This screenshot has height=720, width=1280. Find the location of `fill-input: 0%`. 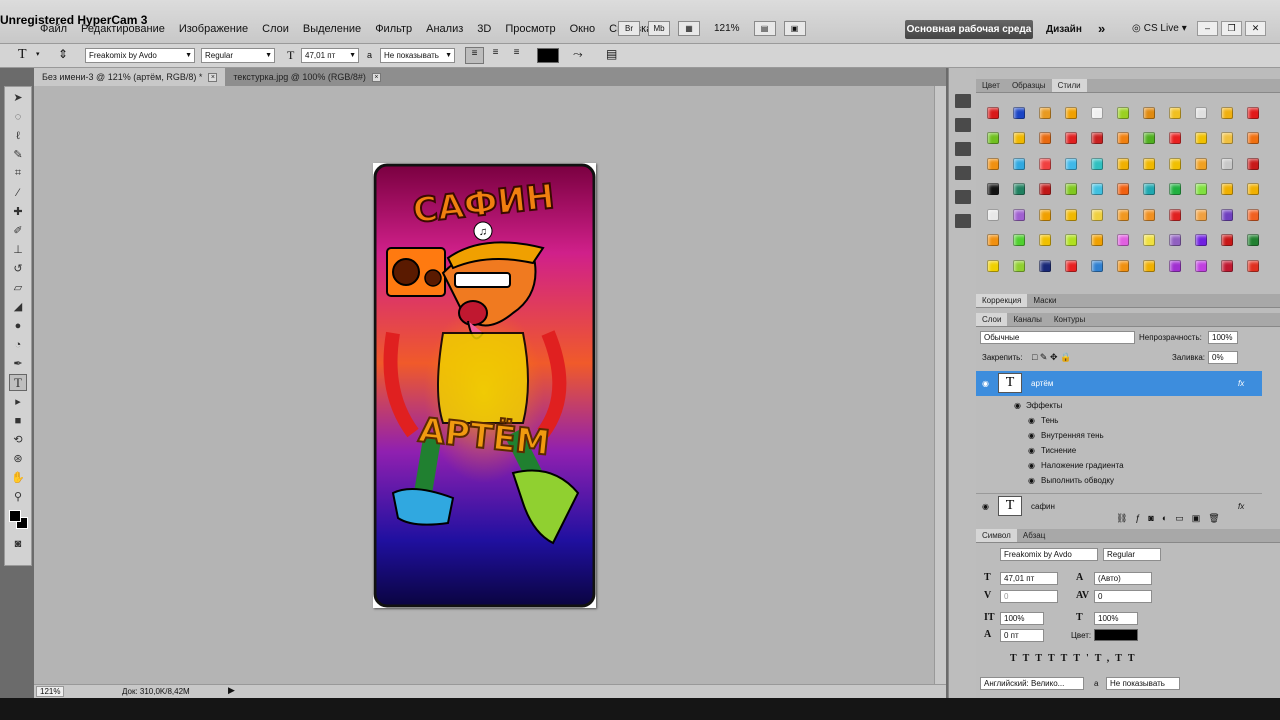

fill-input: 0% is located at coordinates (1223, 357).